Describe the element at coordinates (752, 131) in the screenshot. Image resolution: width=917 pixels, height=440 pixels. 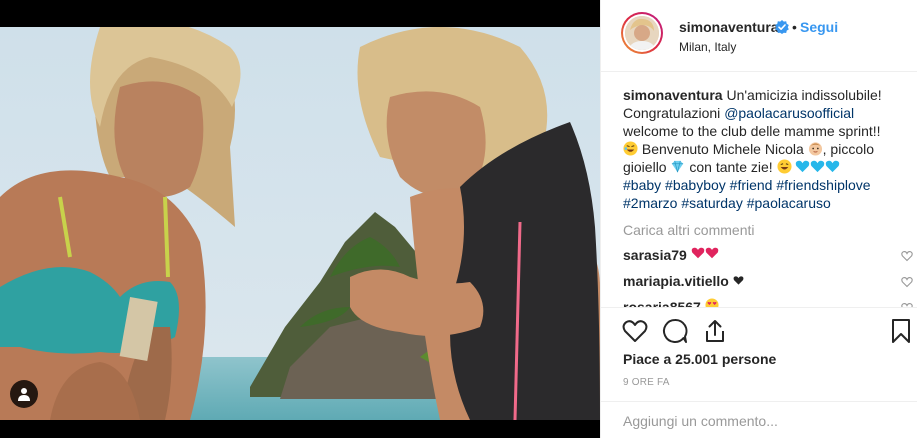
I see `caption-text: welcome to the club delle mamme sprint!!` at that location.